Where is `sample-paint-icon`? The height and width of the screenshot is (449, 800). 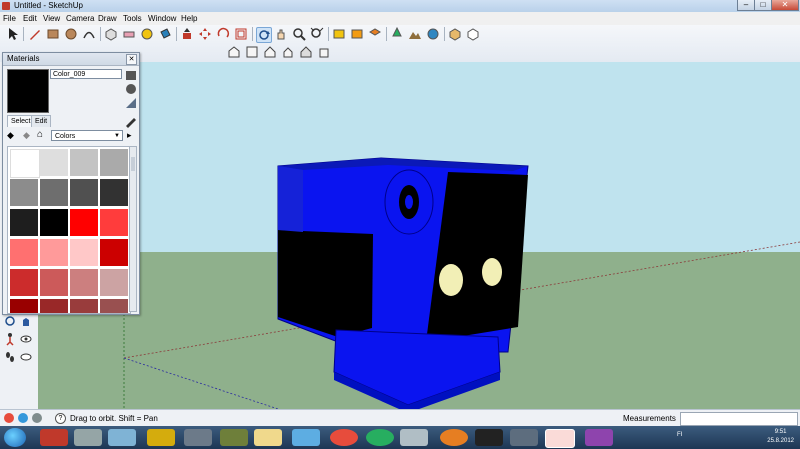
sample-paint-icon is located at coordinates (130, 121).